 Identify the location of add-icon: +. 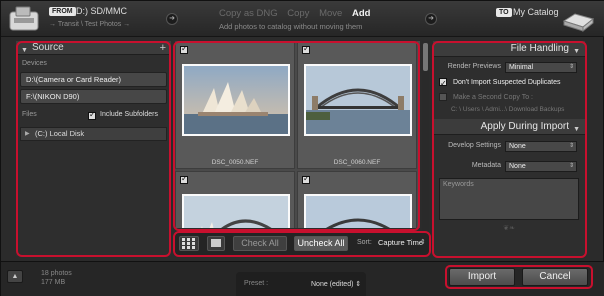
(163, 48).